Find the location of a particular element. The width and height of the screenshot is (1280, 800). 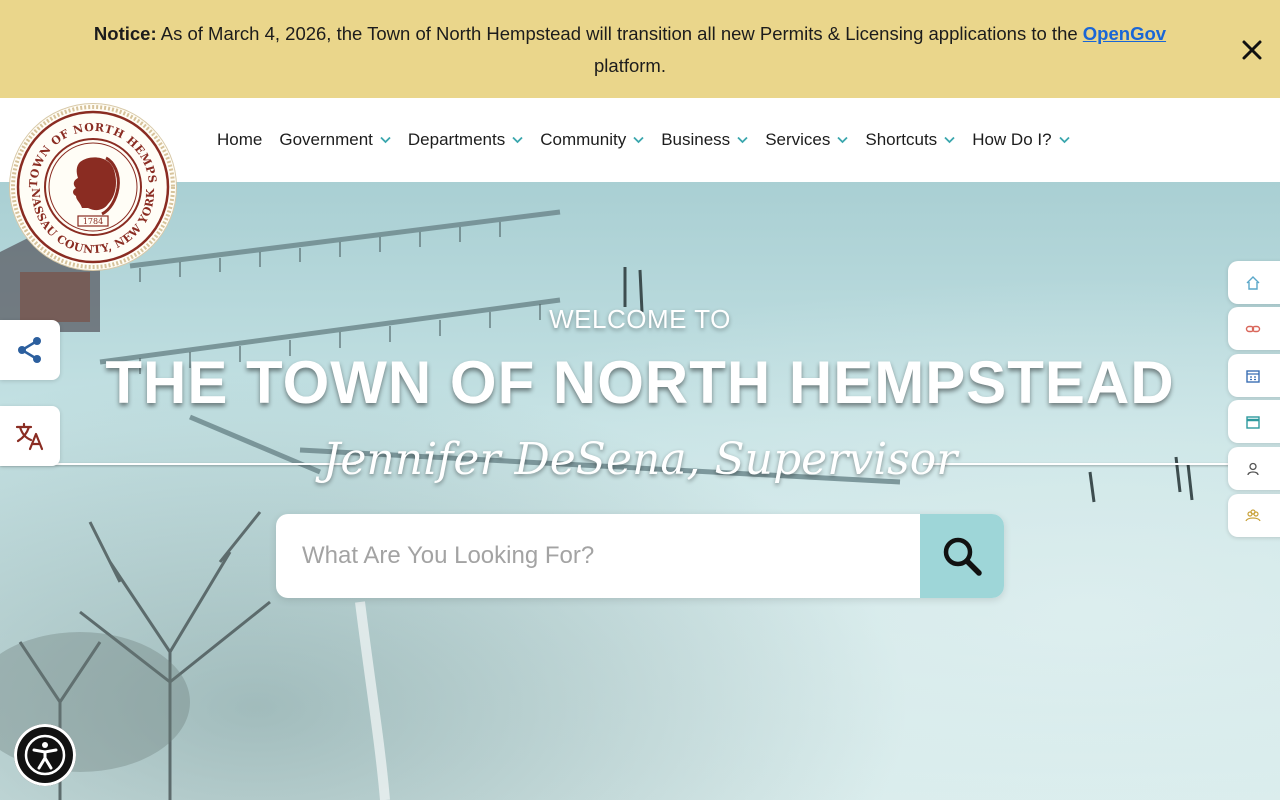

search-icon is located at coordinates (962, 556).